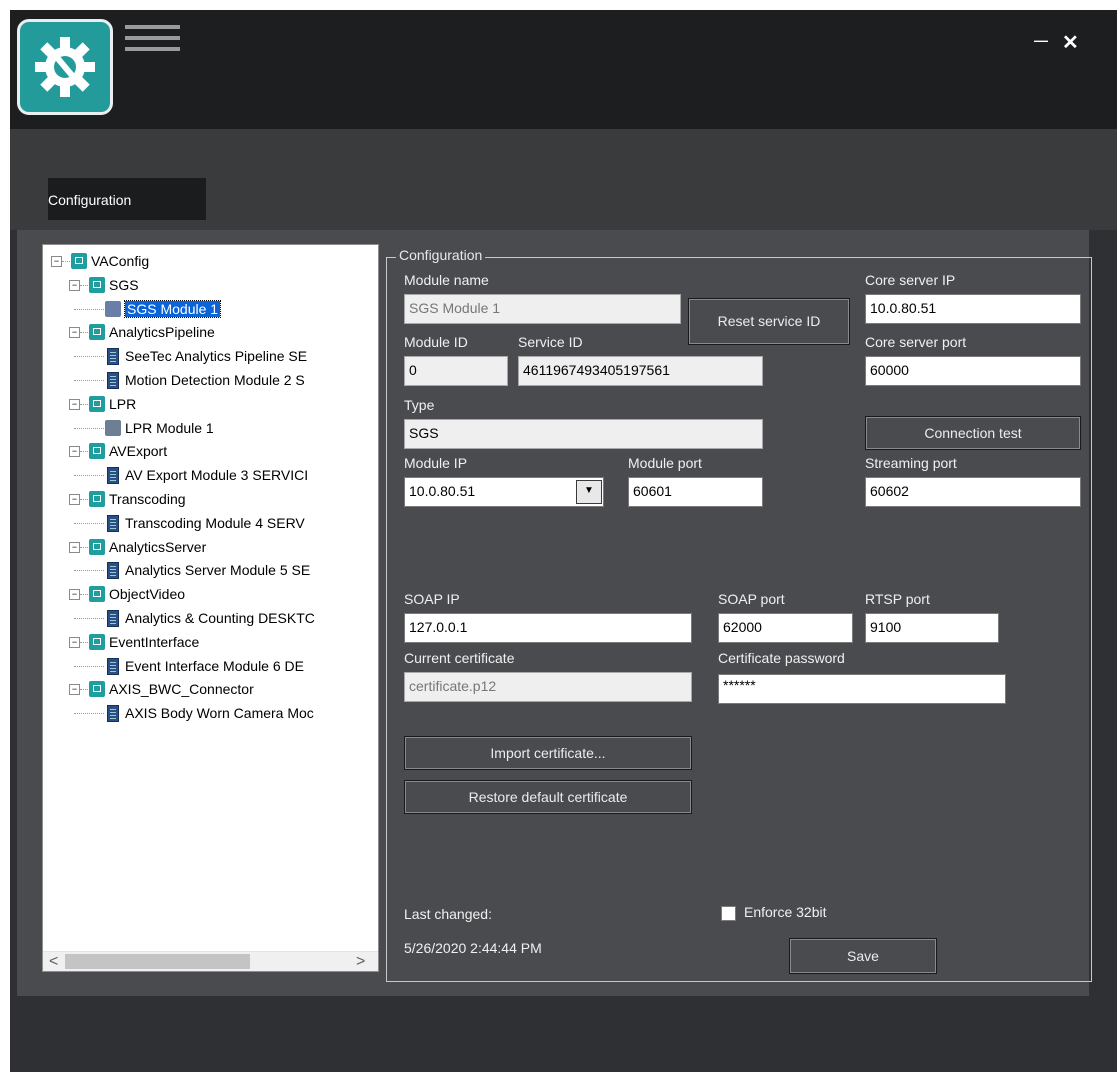 The height and width of the screenshot is (1072, 1117). What do you see at coordinates (973, 433) in the screenshot?
I see `connection-test-button: Connection test` at bounding box center [973, 433].